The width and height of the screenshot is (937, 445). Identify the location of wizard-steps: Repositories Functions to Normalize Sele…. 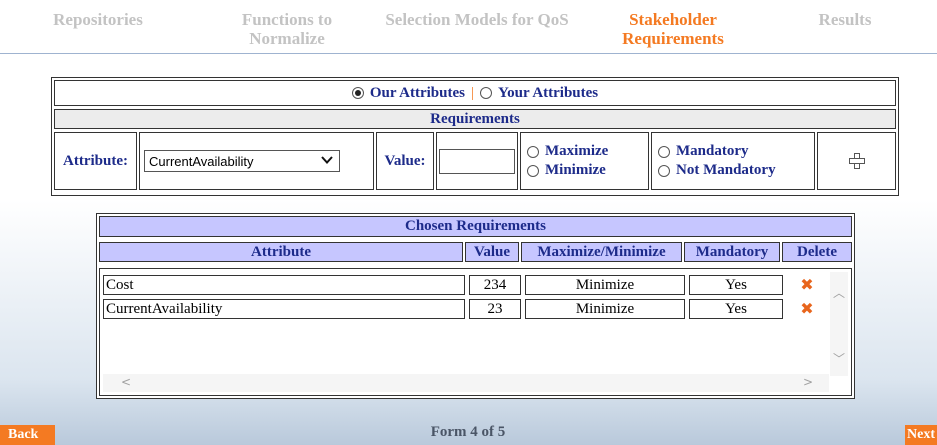
(468, 27).